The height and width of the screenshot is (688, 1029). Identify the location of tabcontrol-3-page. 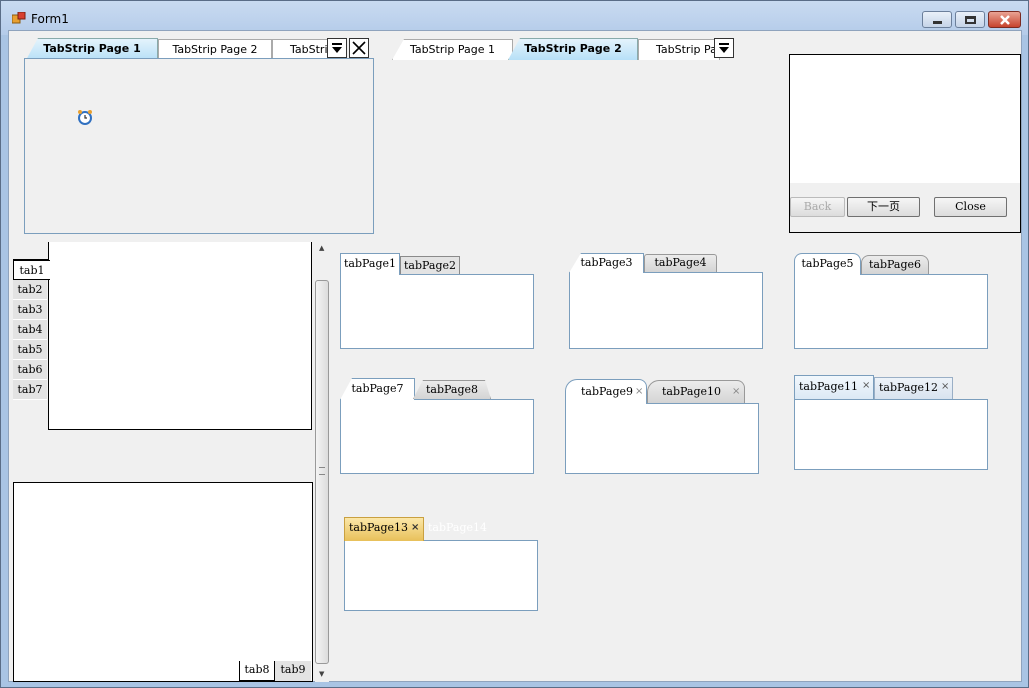
(891, 311).